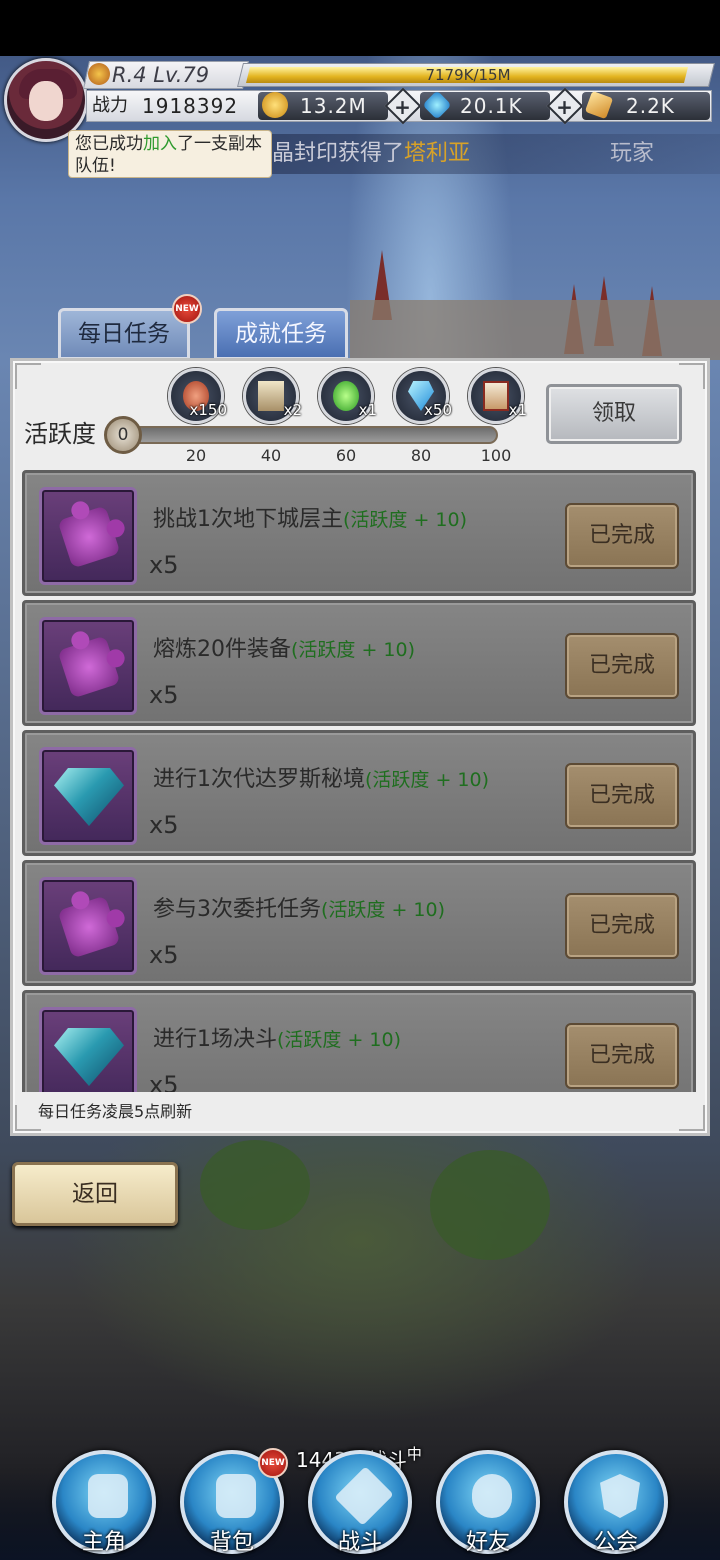 This screenshot has width=720, height=1560. I want to click on reward-qty: x2, so click(292, 410).